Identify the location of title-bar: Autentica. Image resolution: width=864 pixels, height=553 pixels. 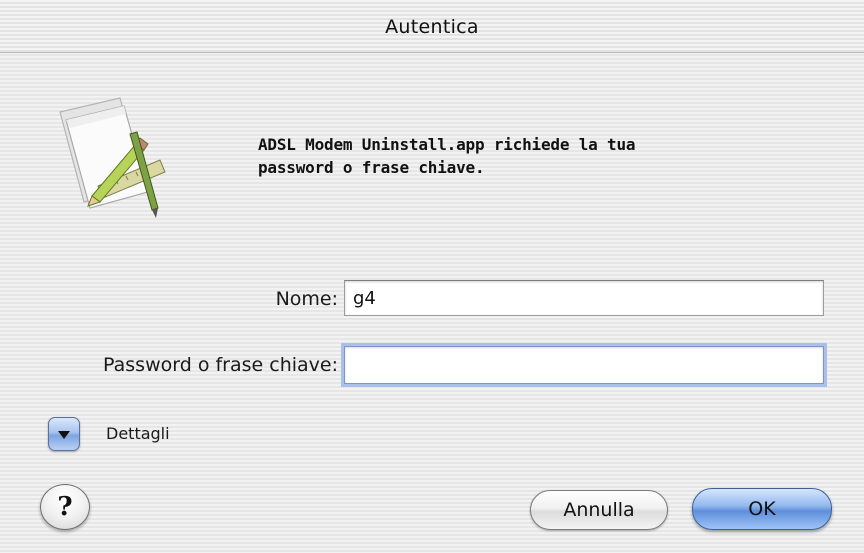
(432, 26).